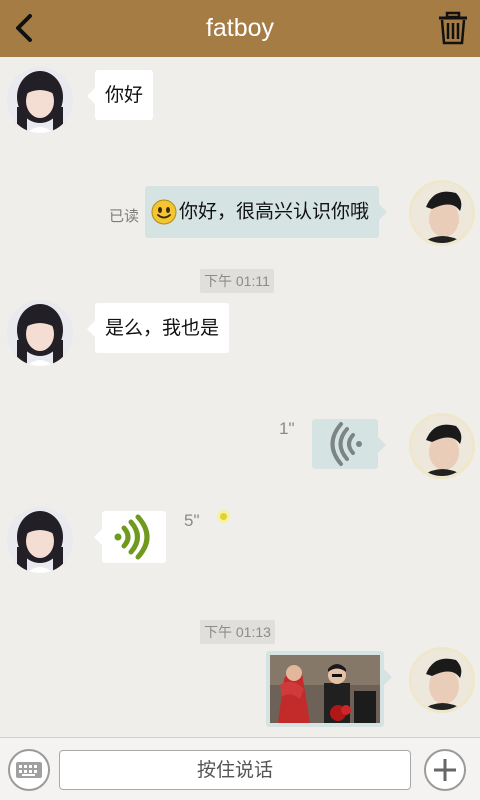 This screenshot has width=480, height=800. I want to click on trash-icon, so click(453, 28).